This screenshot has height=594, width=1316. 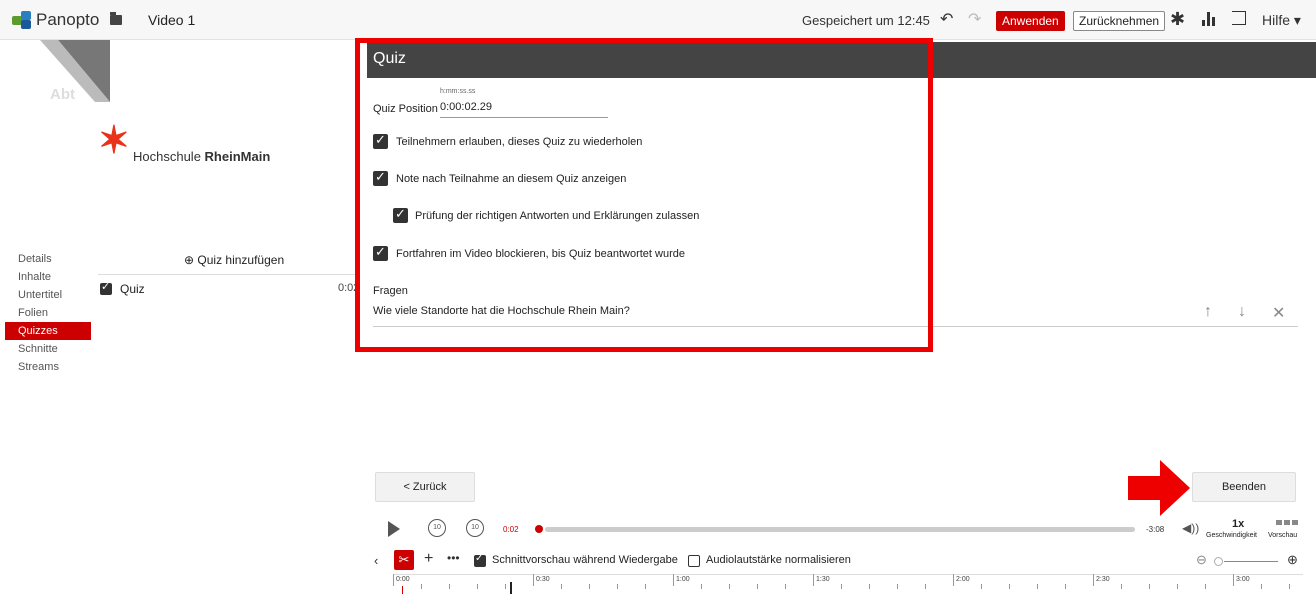 What do you see at coordinates (511, 529) in the screenshot?
I see `current-time: 0:02` at bounding box center [511, 529].